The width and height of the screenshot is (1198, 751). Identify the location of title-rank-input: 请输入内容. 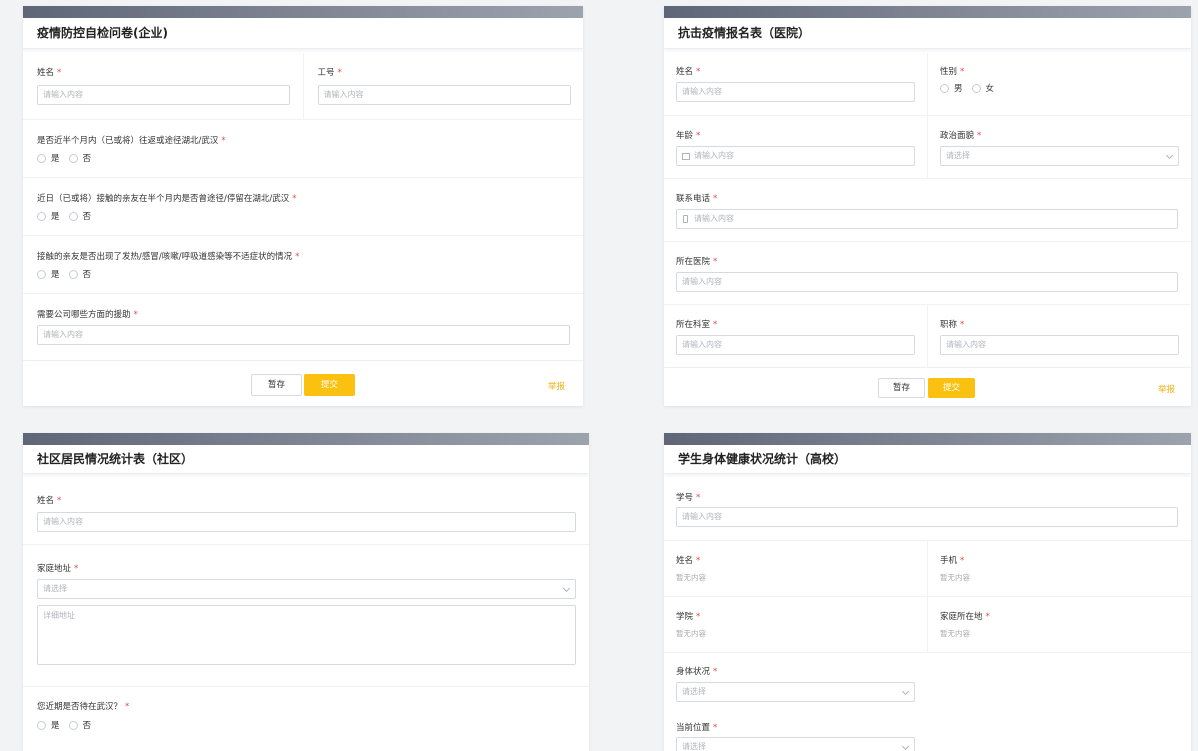
(1059, 345).